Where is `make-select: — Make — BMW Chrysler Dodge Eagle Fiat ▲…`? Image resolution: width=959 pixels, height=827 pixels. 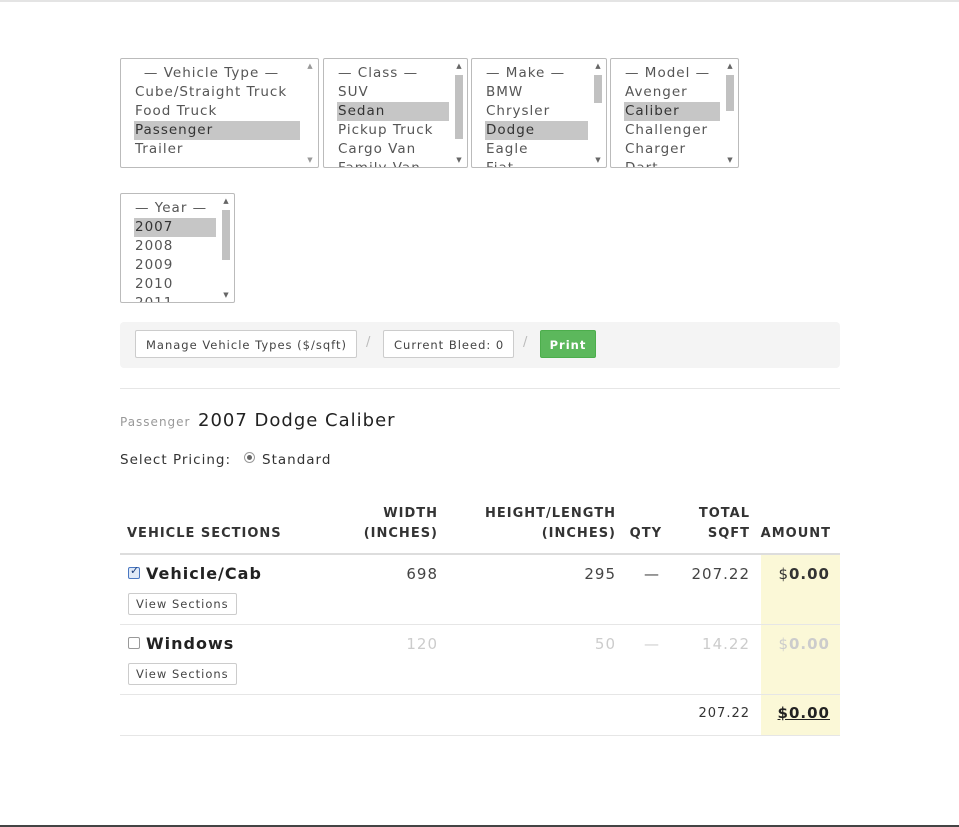
make-select: — Make — BMW Chrysler Dodge Eagle Fiat ▲… is located at coordinates (539, 113).